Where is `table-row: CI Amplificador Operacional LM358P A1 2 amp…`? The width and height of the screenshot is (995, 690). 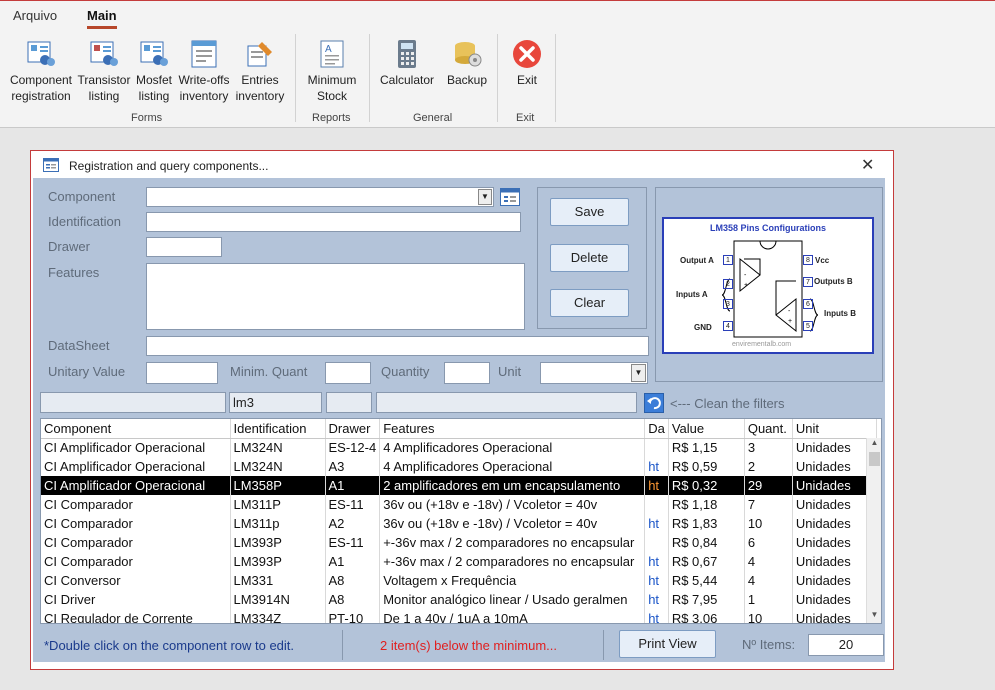 table-row: CI Amplificador Operacional LM358P A1 2 amp… is located at coordinates (459, 485).